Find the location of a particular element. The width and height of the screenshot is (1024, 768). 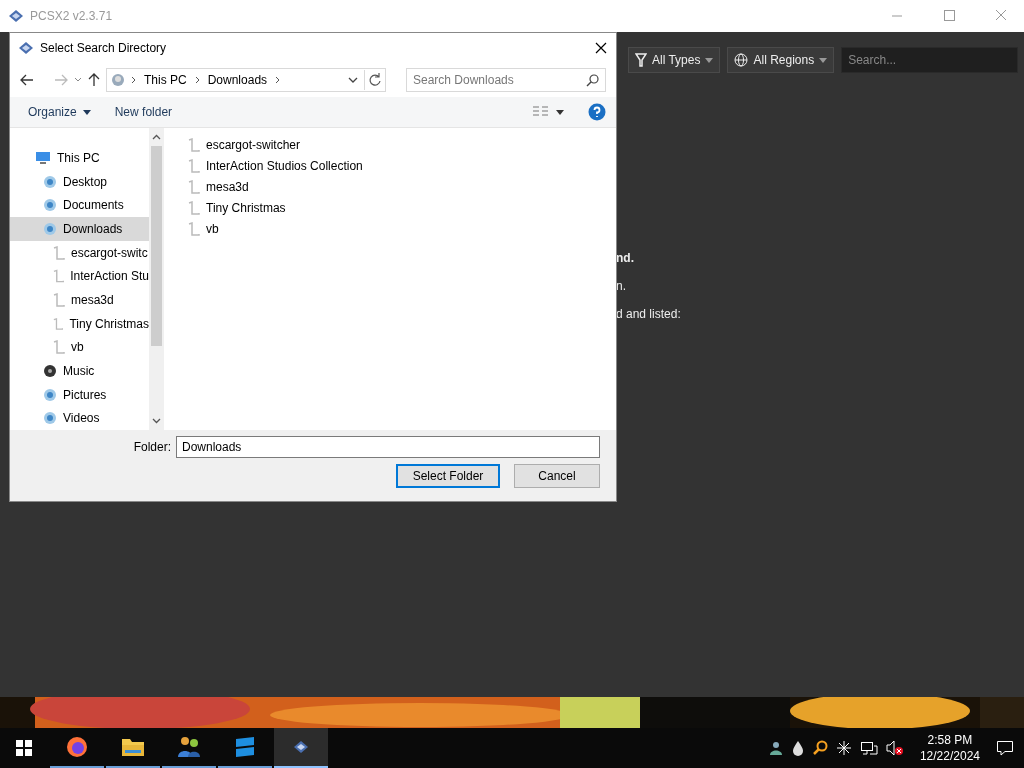

nav-item: Videos is located at coordinates (79, 418).